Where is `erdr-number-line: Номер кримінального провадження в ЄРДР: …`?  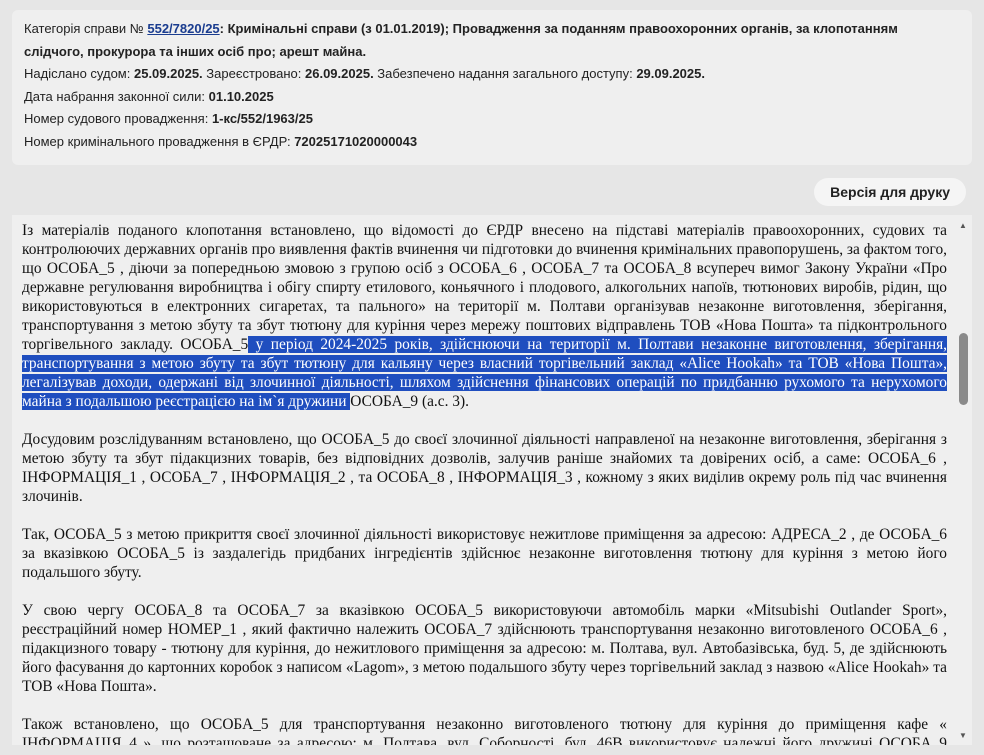 erdr-number-line: Номер кримінального провадження в ЄРДР: … is located at coordinates (492, 142).